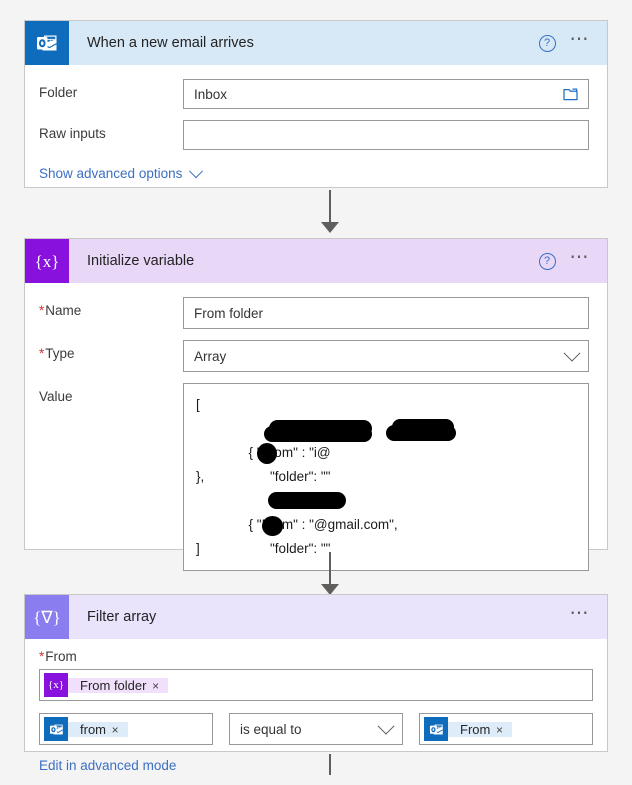  I want to click on variable-type-select: Array, so click(386, 356).